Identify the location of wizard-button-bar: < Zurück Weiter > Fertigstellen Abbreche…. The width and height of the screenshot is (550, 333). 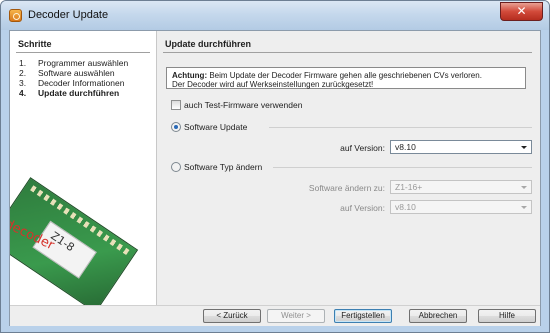
(275, 315).